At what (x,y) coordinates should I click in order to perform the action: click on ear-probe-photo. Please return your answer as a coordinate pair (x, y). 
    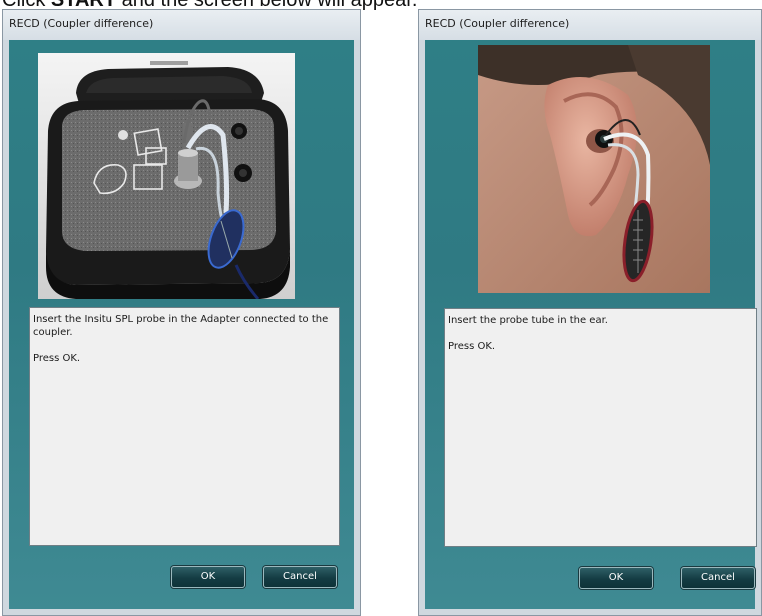
    Looking at the image, I should click on (594, 169).